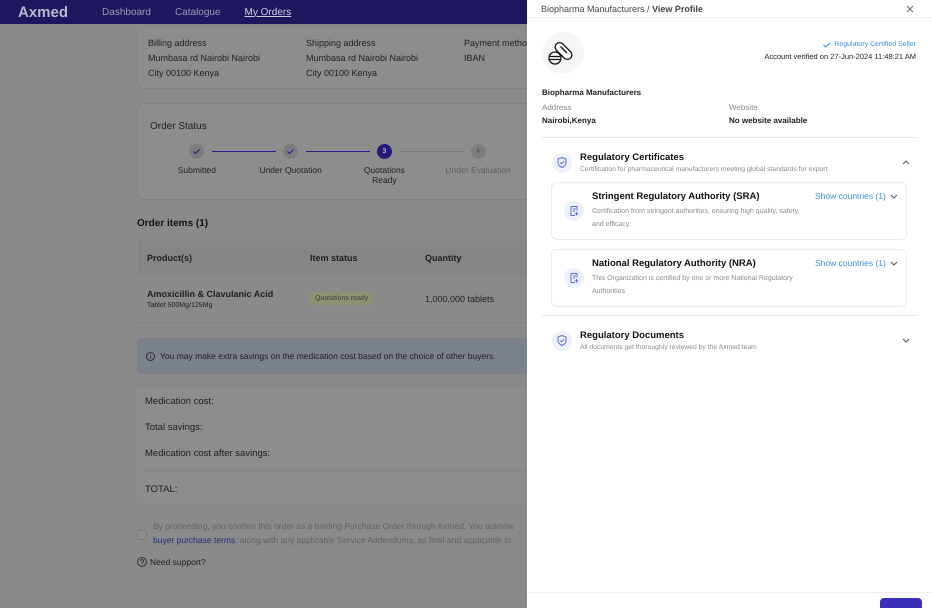  Describe the element at coordinates (910, 8) in the screenshot. I see `close-icon` at that location.